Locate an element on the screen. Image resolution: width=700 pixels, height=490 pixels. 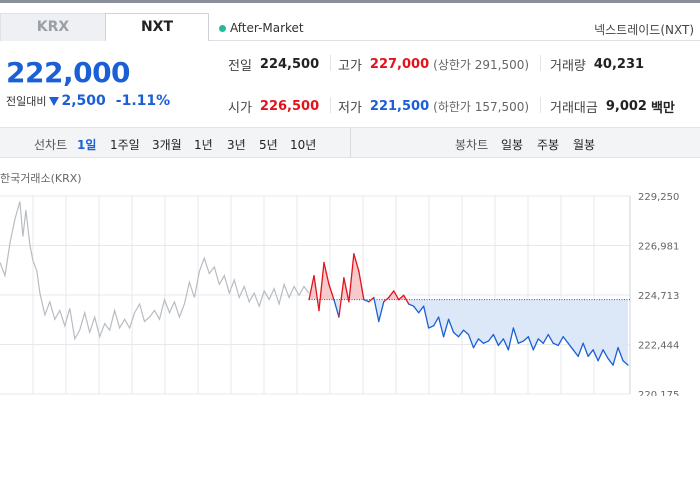
stat-value: 9,002 is located at coordinates (626, 106).